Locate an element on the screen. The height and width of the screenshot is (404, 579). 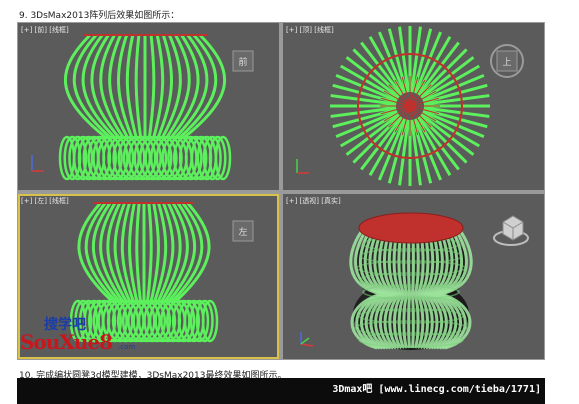
view-cube-icon: 上 is located at coordinates (507, 61).